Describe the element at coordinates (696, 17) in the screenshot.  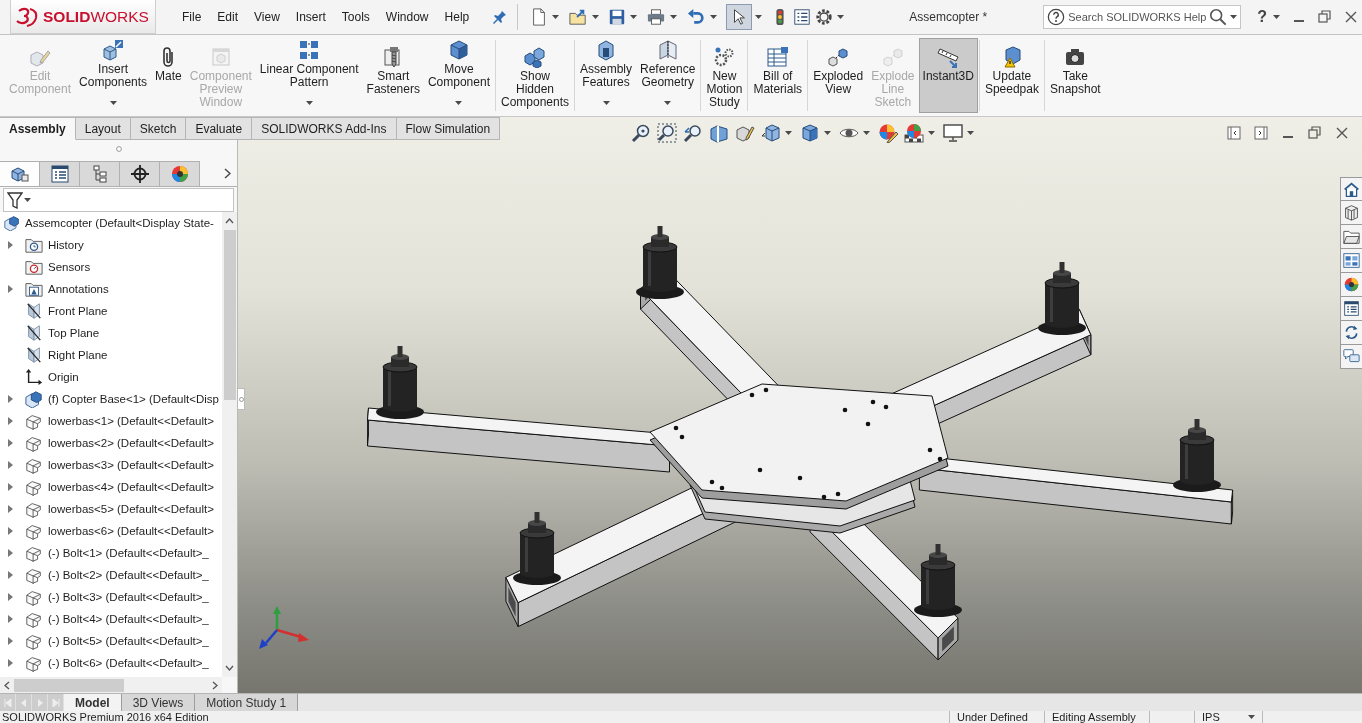
I see `undo-arrow-icon` at that location.